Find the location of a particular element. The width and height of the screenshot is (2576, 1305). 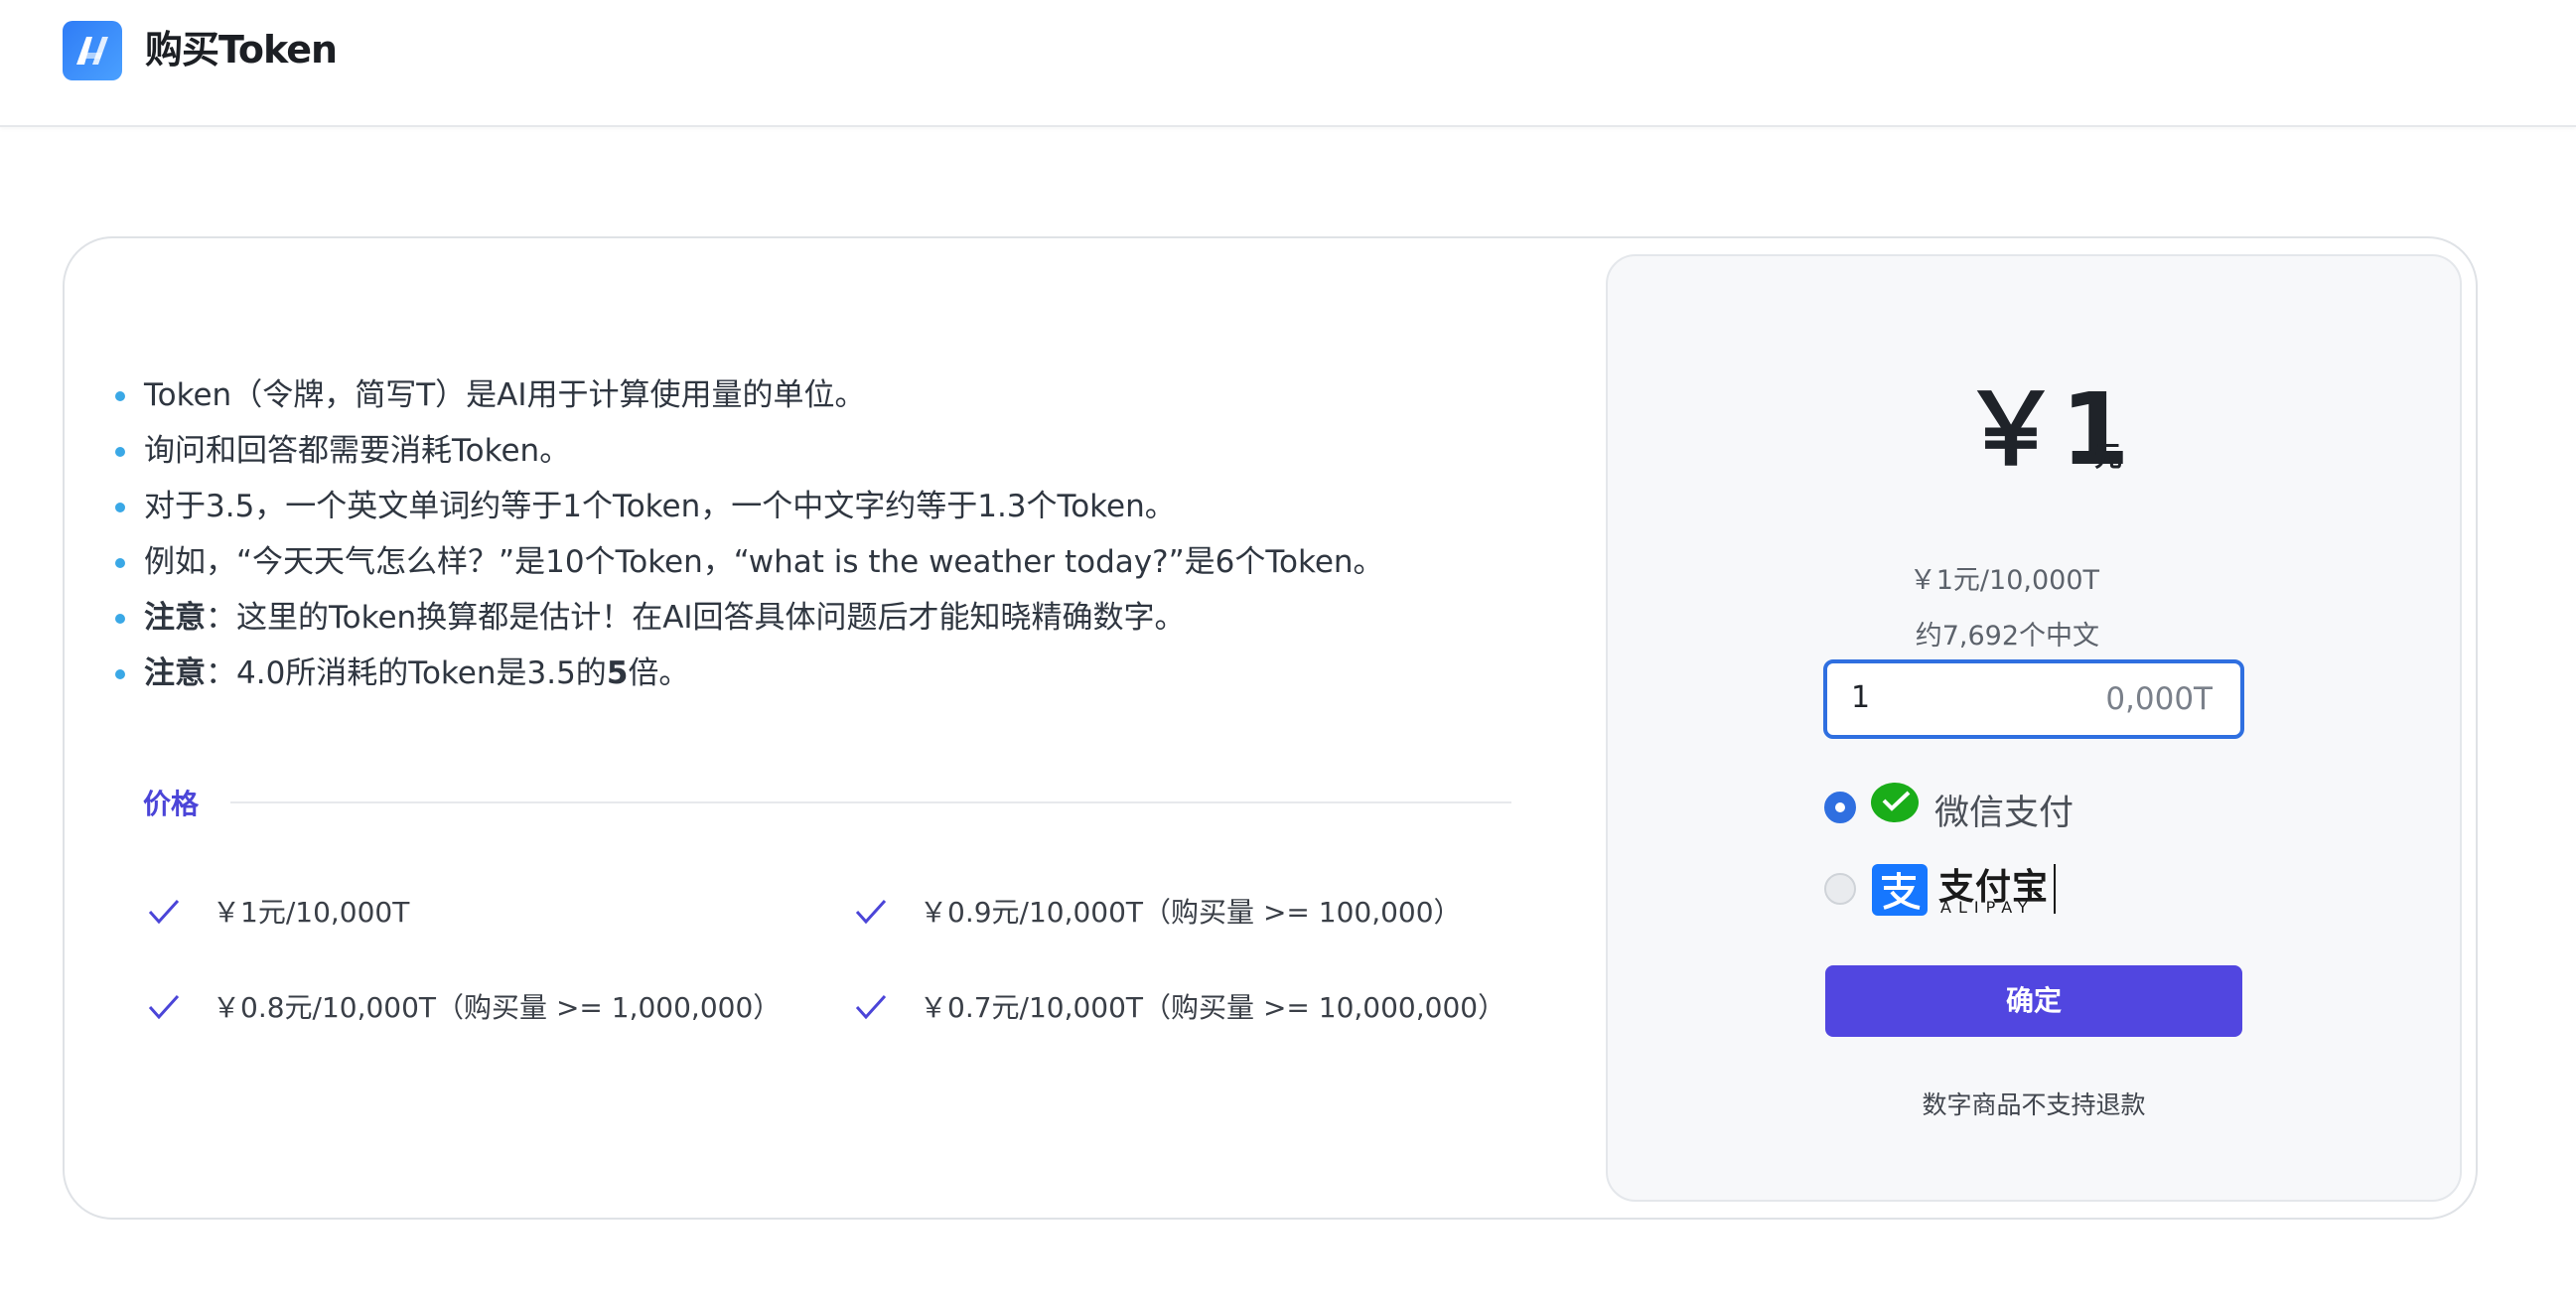

info-item: Token（令牌，简写T）是AI用于计算使用量的单位。 is located at coordinates (746, 395).